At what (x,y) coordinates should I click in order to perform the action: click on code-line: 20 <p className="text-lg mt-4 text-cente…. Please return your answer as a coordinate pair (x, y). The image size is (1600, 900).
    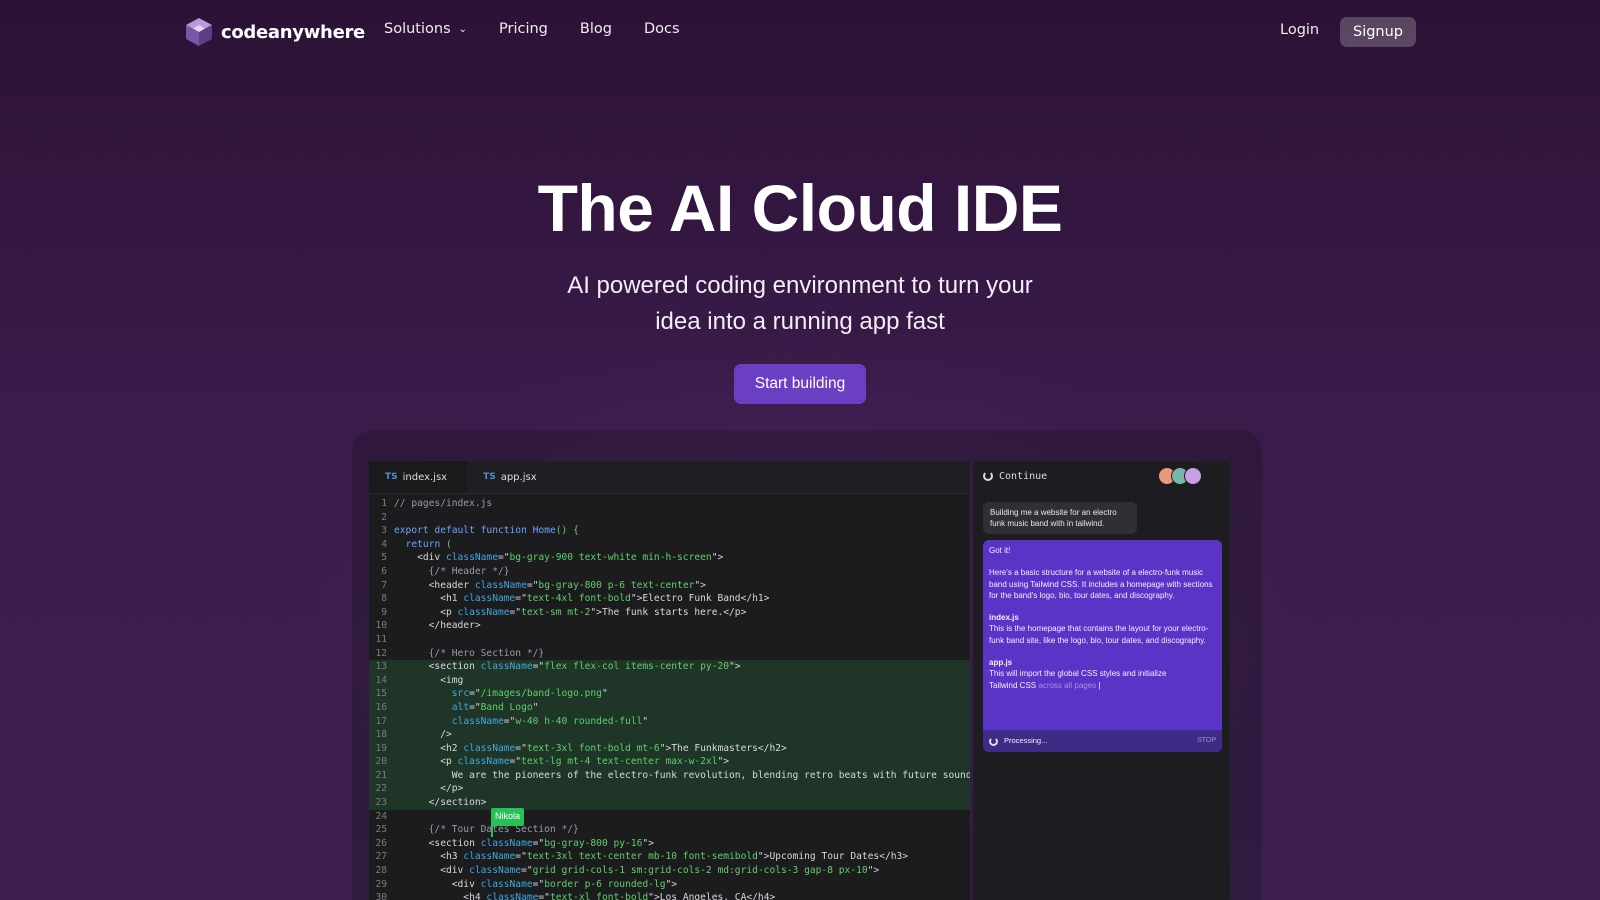
    Looking at the image, I should click on (669, 762).